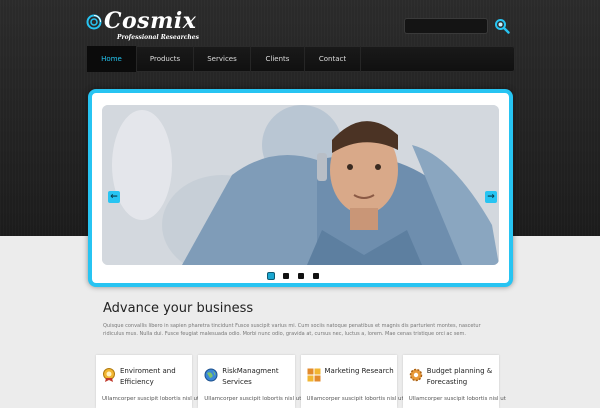 The height and width of the screenshot is (408, 600). I want to click on slider-pagination, so click(293, 276).